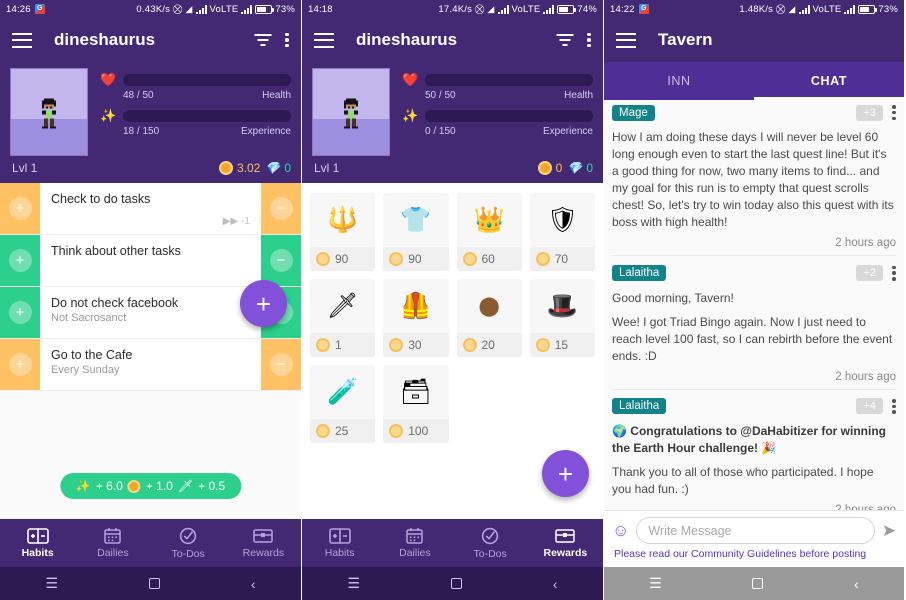  I want to click on tab-chat: CHAT, so click(829, 81).